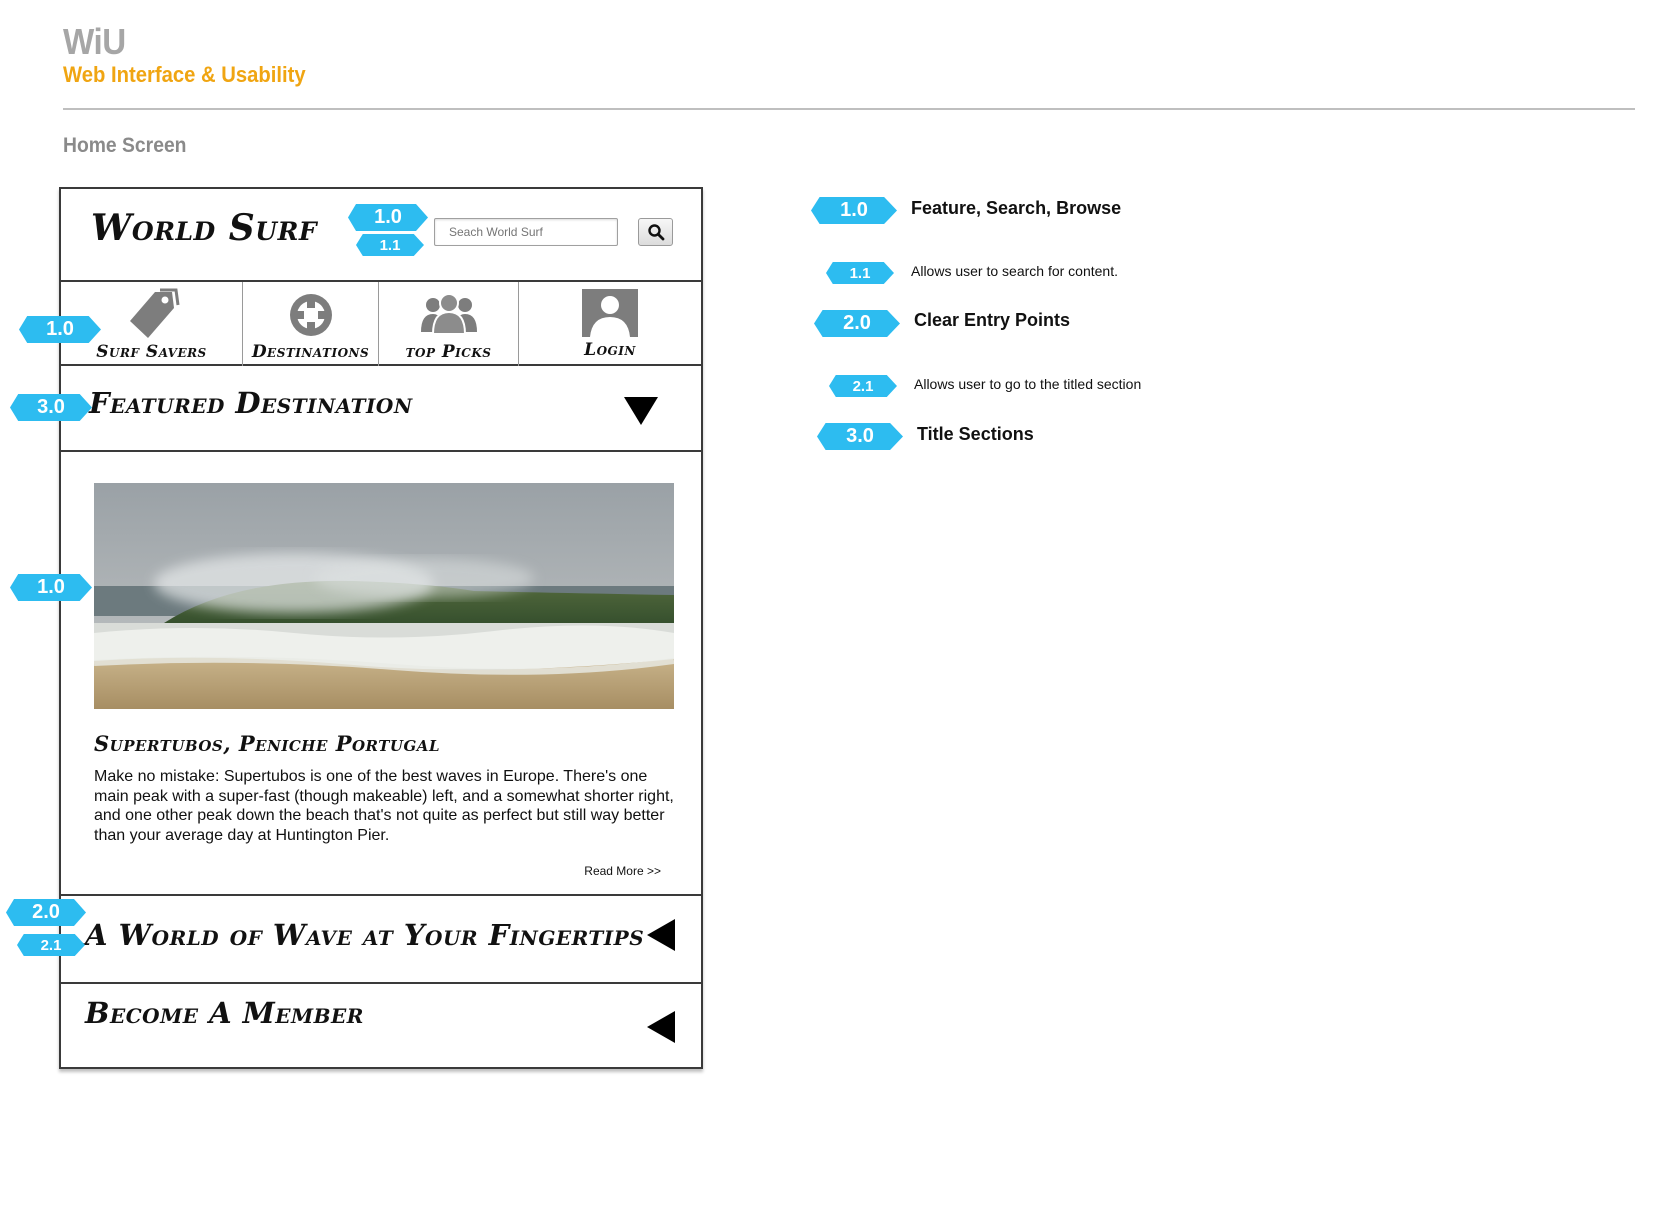  I want to click on legend-heading-3-0: Title Sections, so click(975, 434).